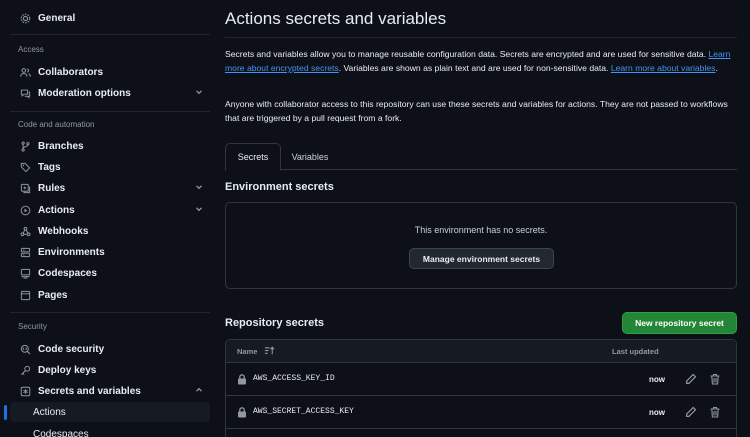  What do you see at coordinates (25, 210) in the screenshot?
I see `play-icon` at bounding box center [25, 210].